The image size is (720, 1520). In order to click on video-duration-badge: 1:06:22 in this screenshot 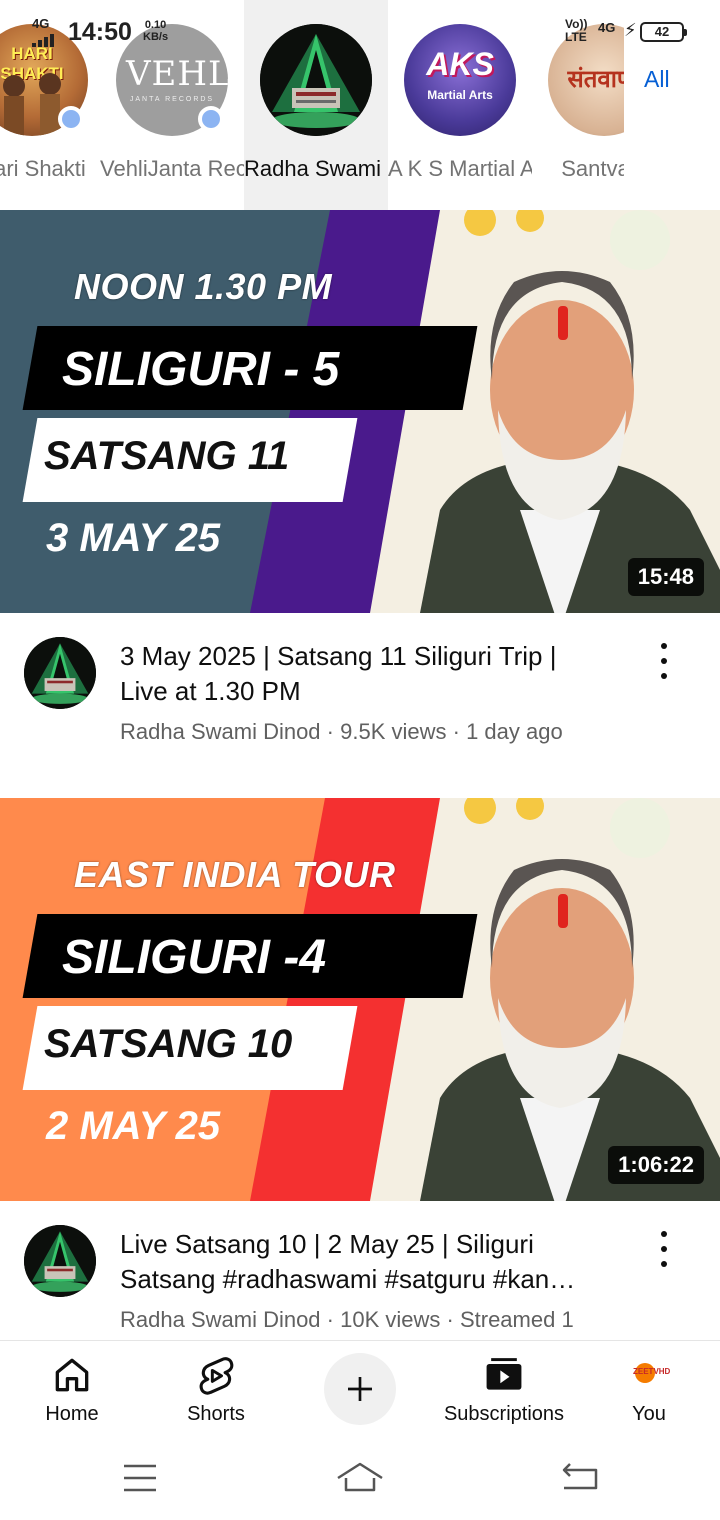, I will do `click(656, 1165)`.